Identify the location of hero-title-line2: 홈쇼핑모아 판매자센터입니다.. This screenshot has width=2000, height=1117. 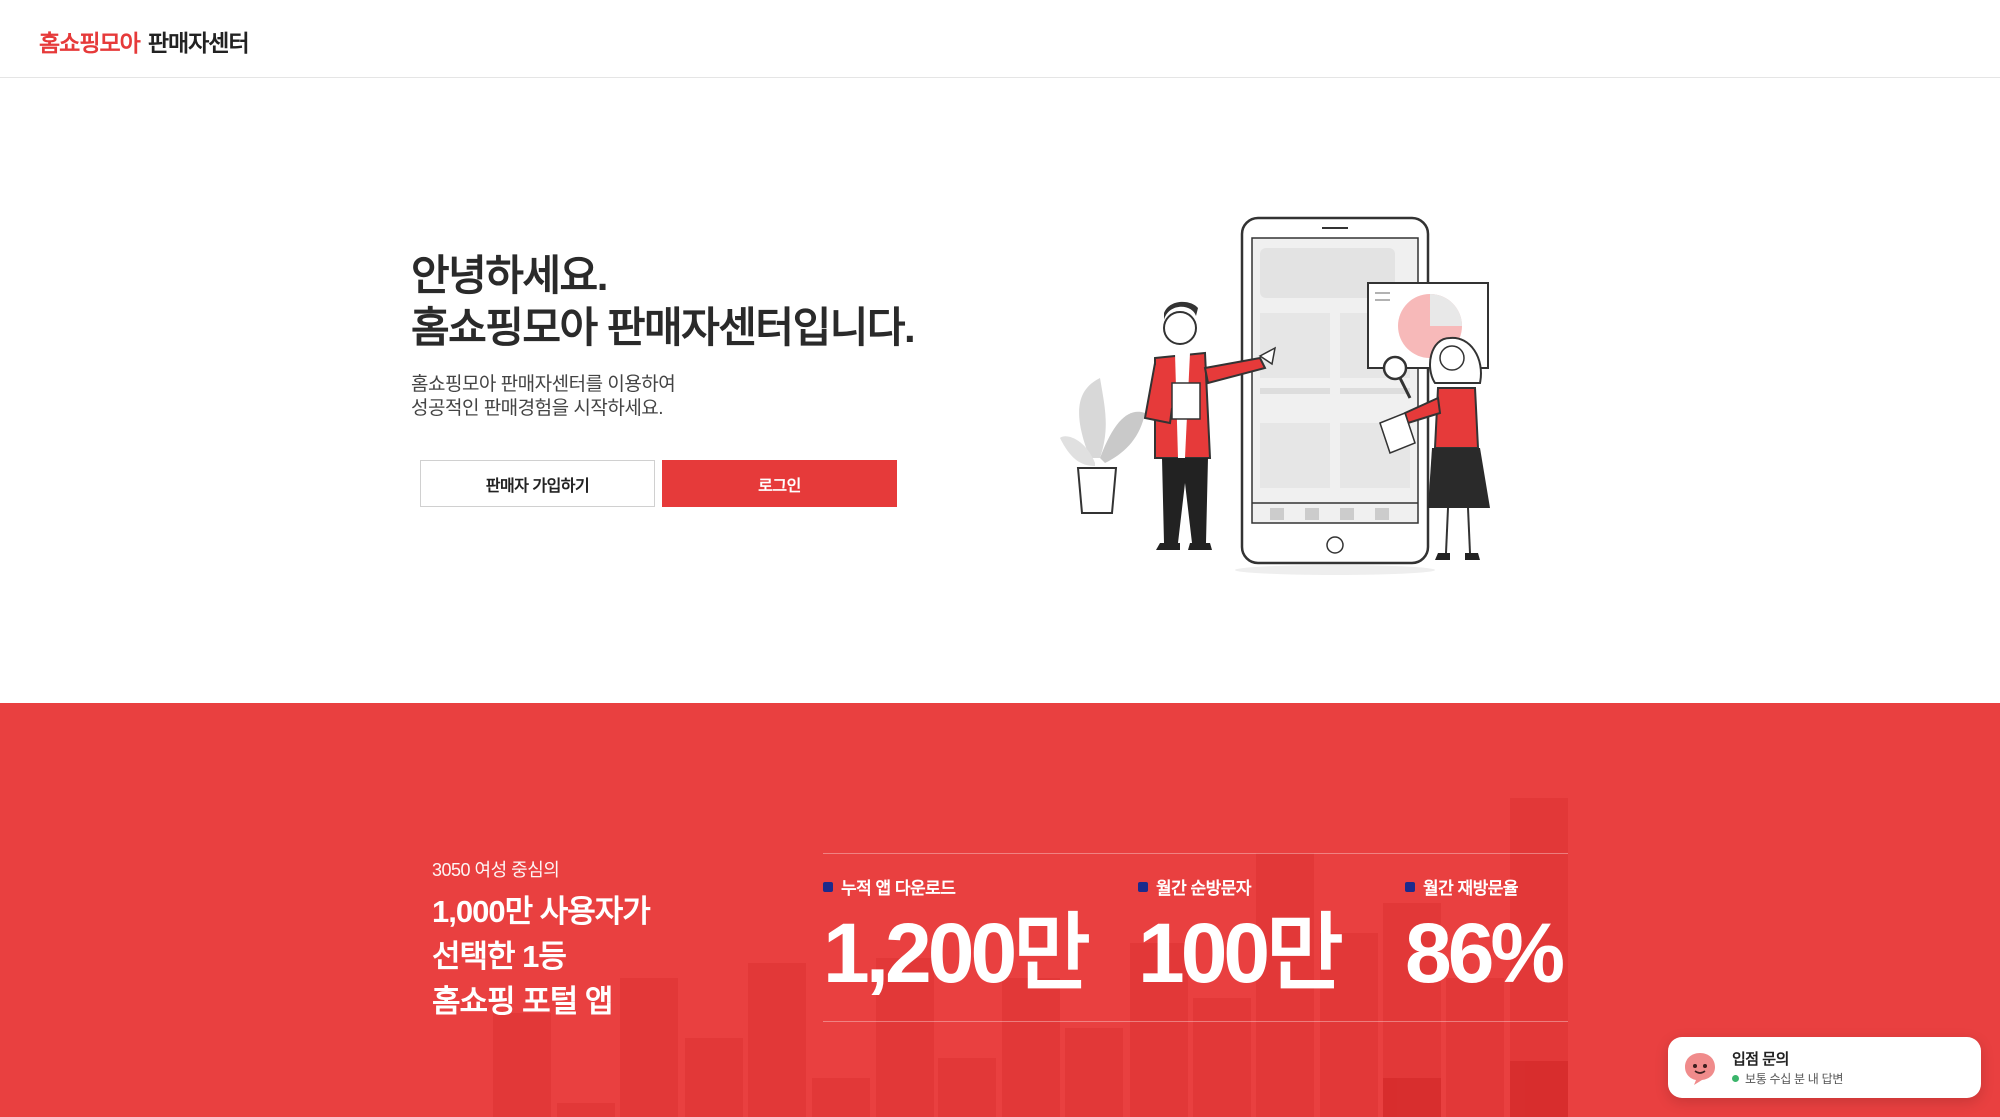
(663, 327).